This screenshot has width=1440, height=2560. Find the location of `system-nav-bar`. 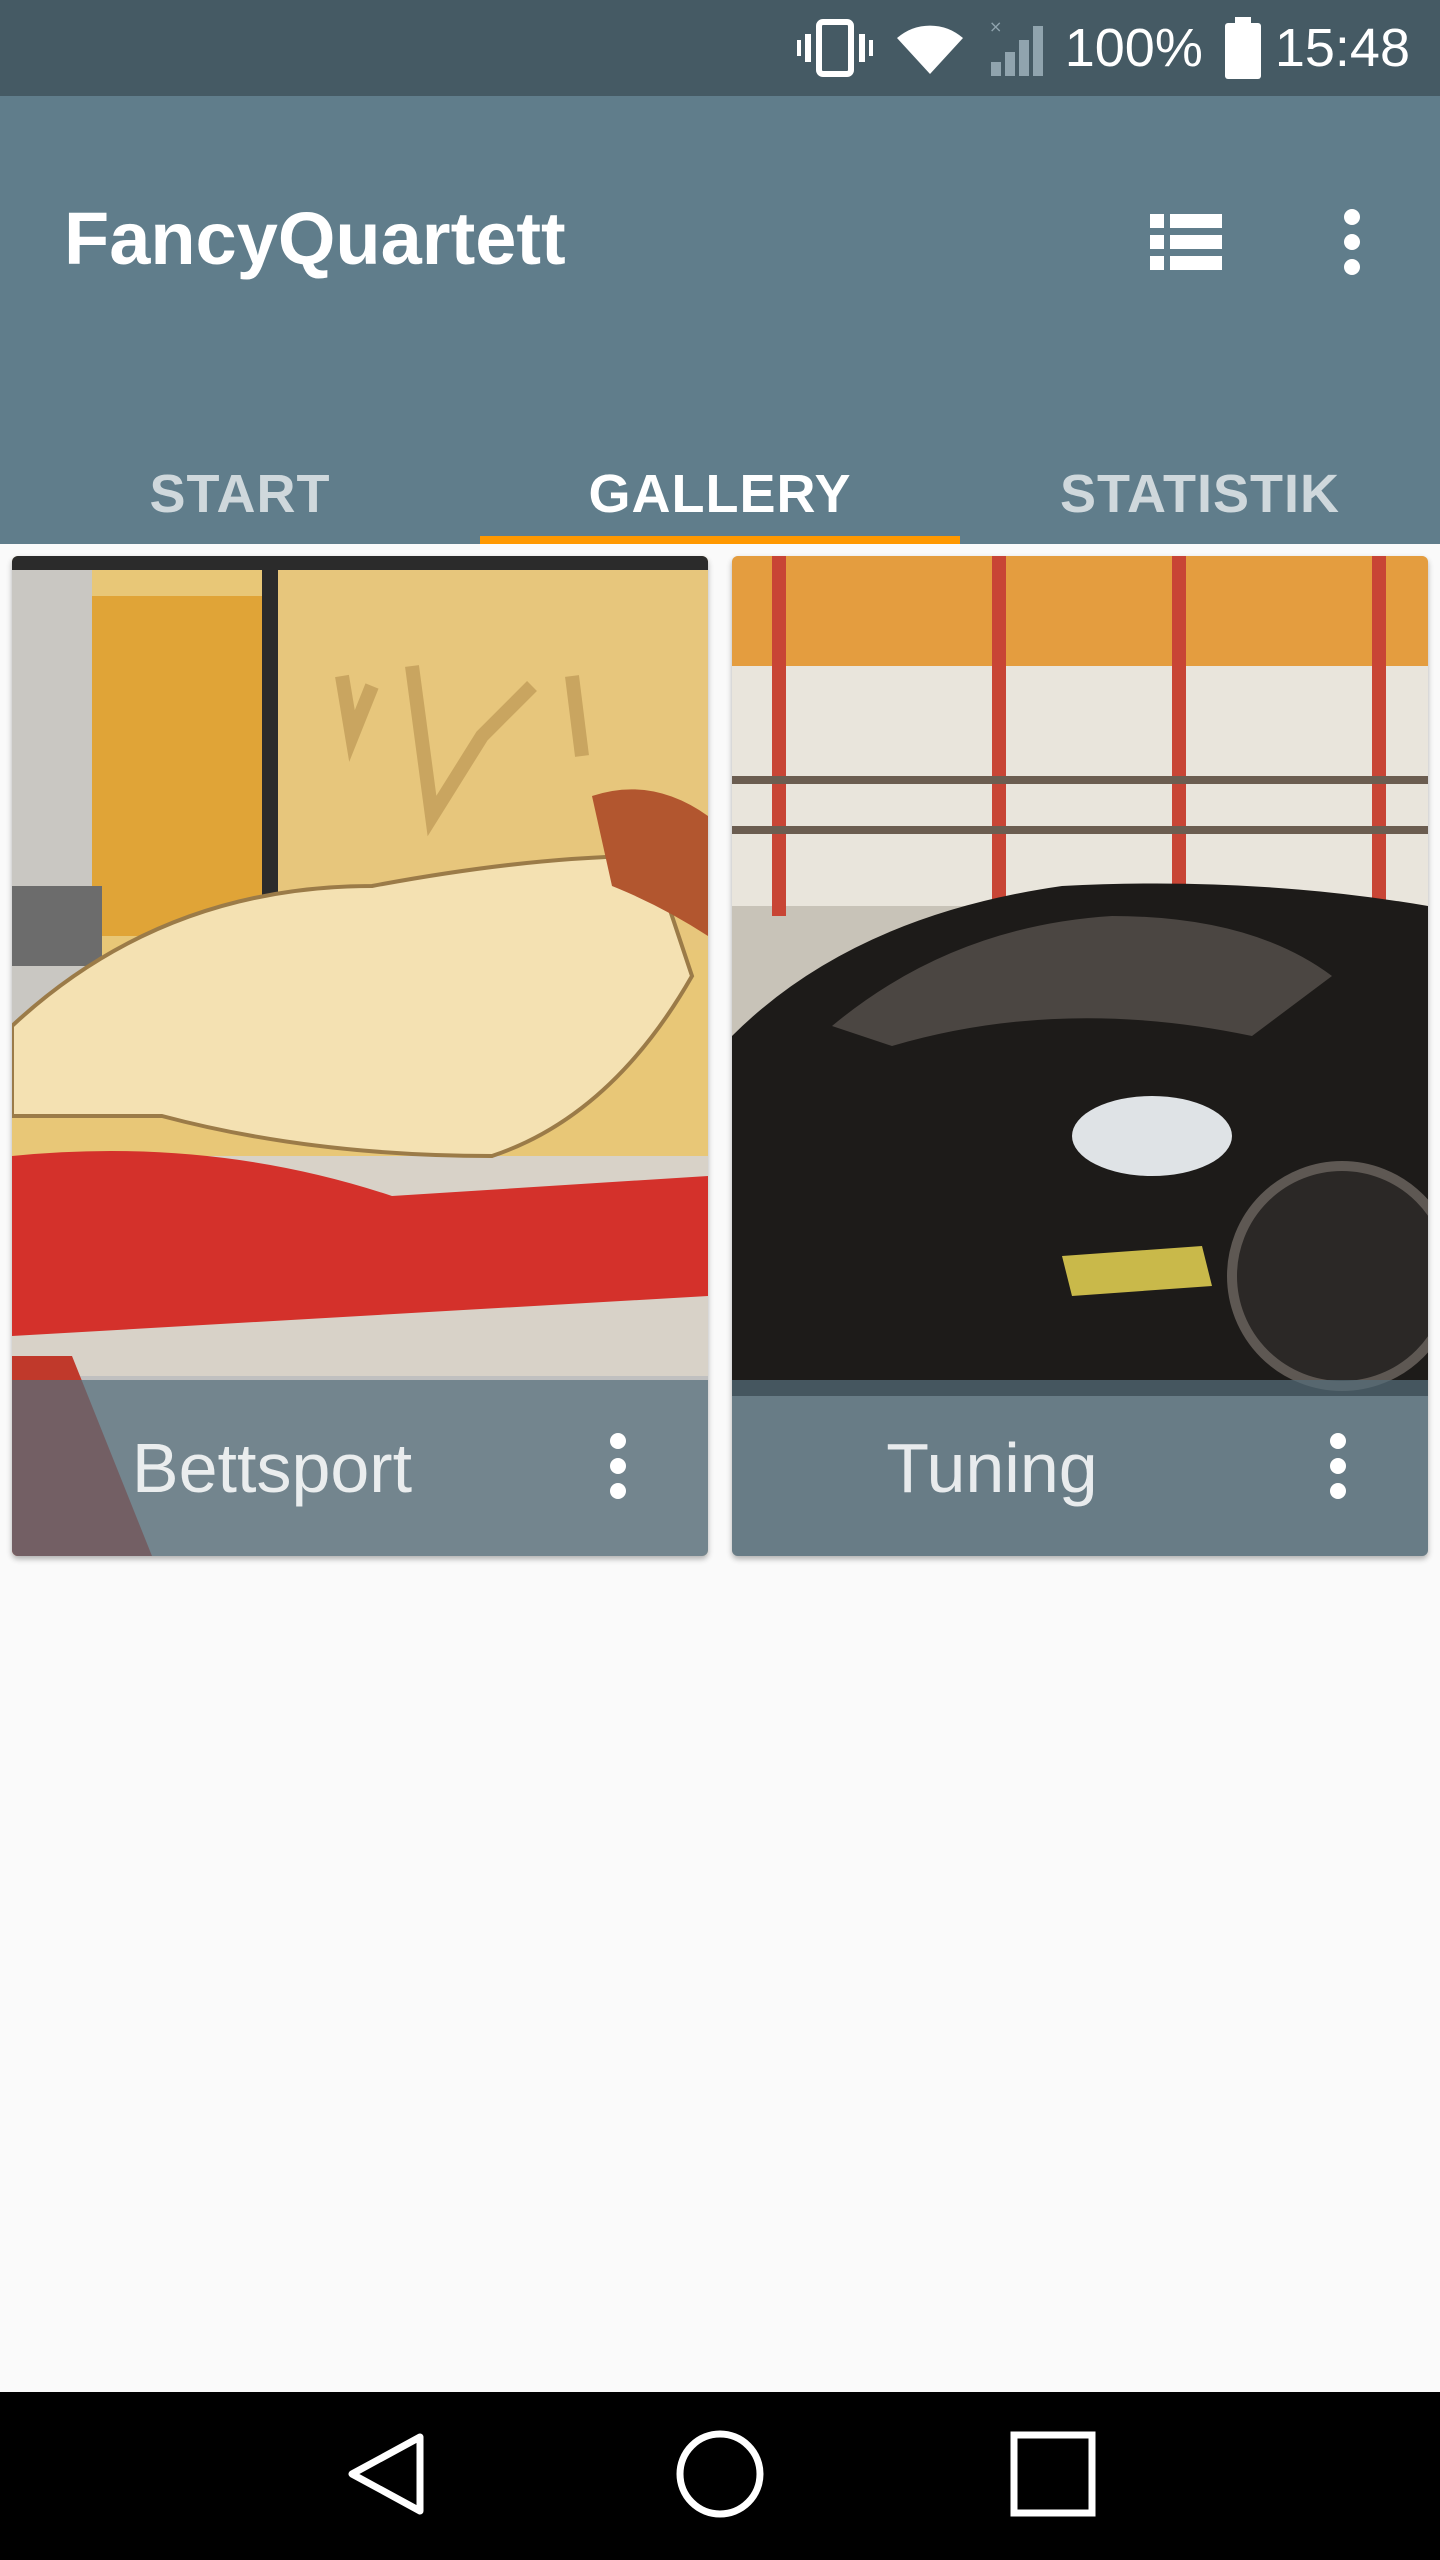

system-nav-bar is located at coordinates (720, 2476).